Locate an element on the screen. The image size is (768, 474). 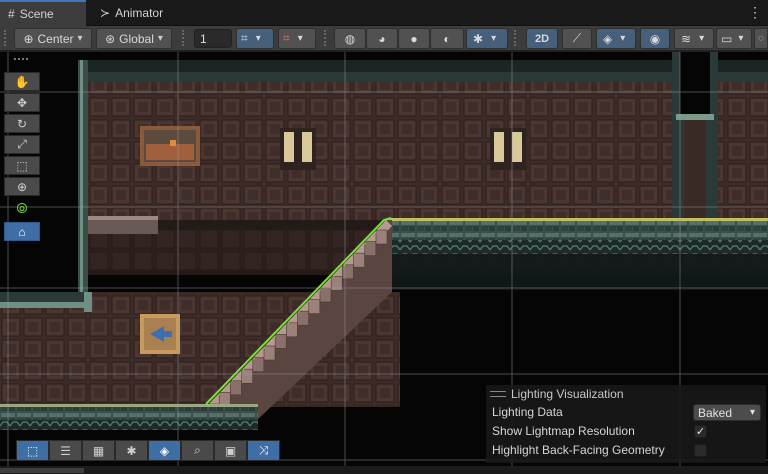
rect-icon: ⬚ is located at coordinates (22, 165).